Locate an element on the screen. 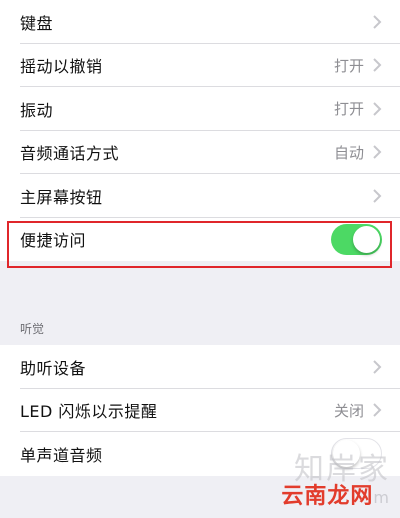 The width and height of the screenshot is (400, 518). row-shake-to-undo: 摇动以撤销 打开 is located at coordinates (200, 66).